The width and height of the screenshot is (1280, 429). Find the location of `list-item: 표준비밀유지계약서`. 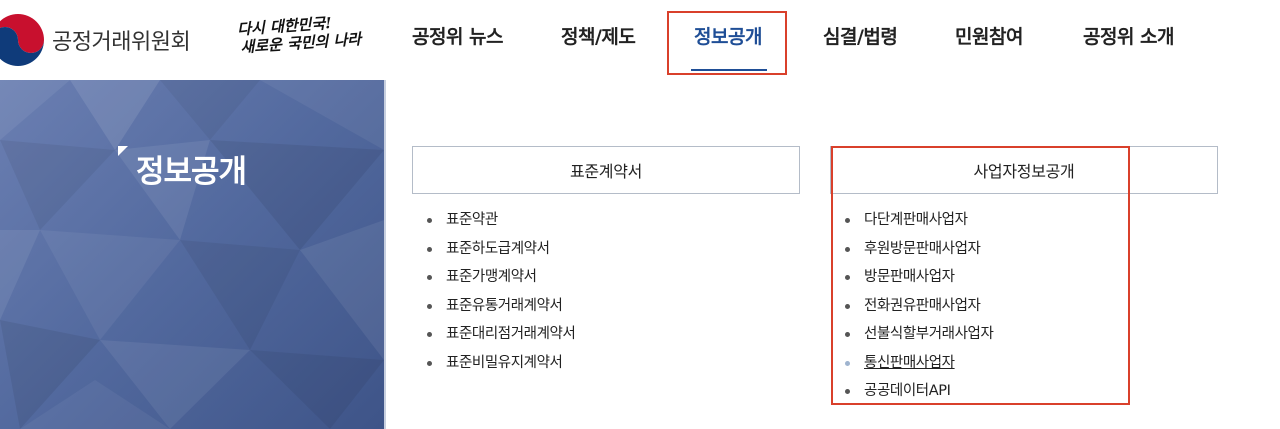

list-item: 표준비밀유지계약서 is located at coordinates (499, 363).